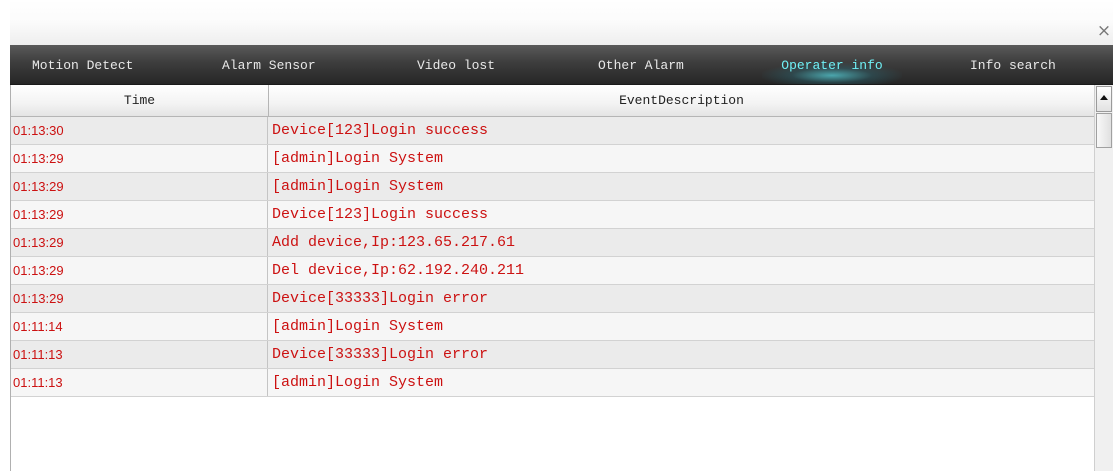 Image resolution: width=1113 pixels, height=471 pixels. Describe the element at coordinates (1013, 64) in the screenshot. I see `tab-info-search: Info search` at that location.